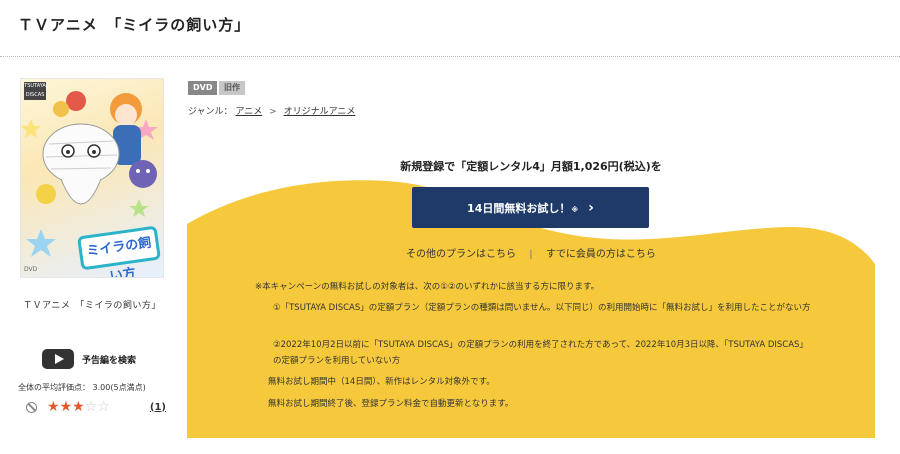 The width and height of the screenshot is (900, 454). Describe the element at coordinates (82, 387) in the screenshot. I see `rating-summary: 全体の平均評価点： 3.00(5点満点)` at that location.